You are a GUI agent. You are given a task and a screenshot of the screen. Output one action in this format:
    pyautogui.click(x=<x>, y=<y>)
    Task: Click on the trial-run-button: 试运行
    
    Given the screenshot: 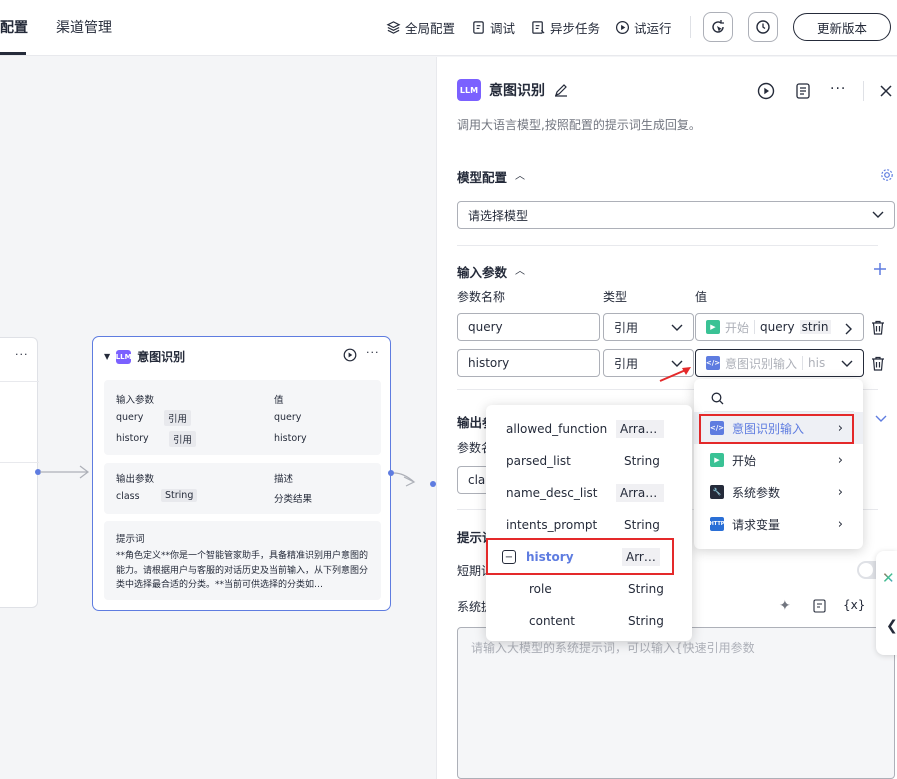 What is the action you would take?
    pyautogui.click(x=643, y=27)
    